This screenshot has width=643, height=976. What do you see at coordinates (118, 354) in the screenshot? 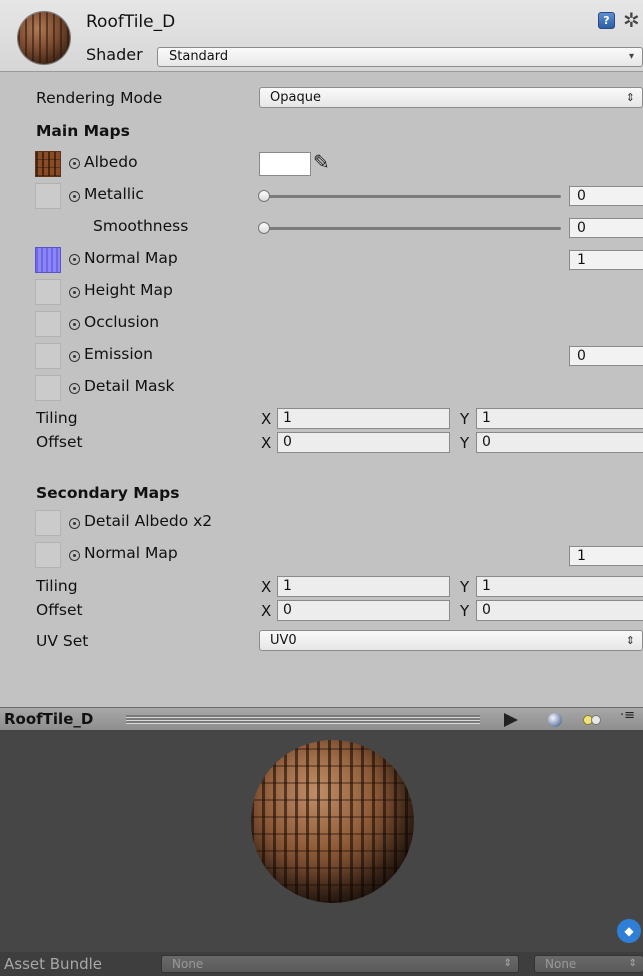
I see `emission-label: Emission` at bounding box center [118, 354].